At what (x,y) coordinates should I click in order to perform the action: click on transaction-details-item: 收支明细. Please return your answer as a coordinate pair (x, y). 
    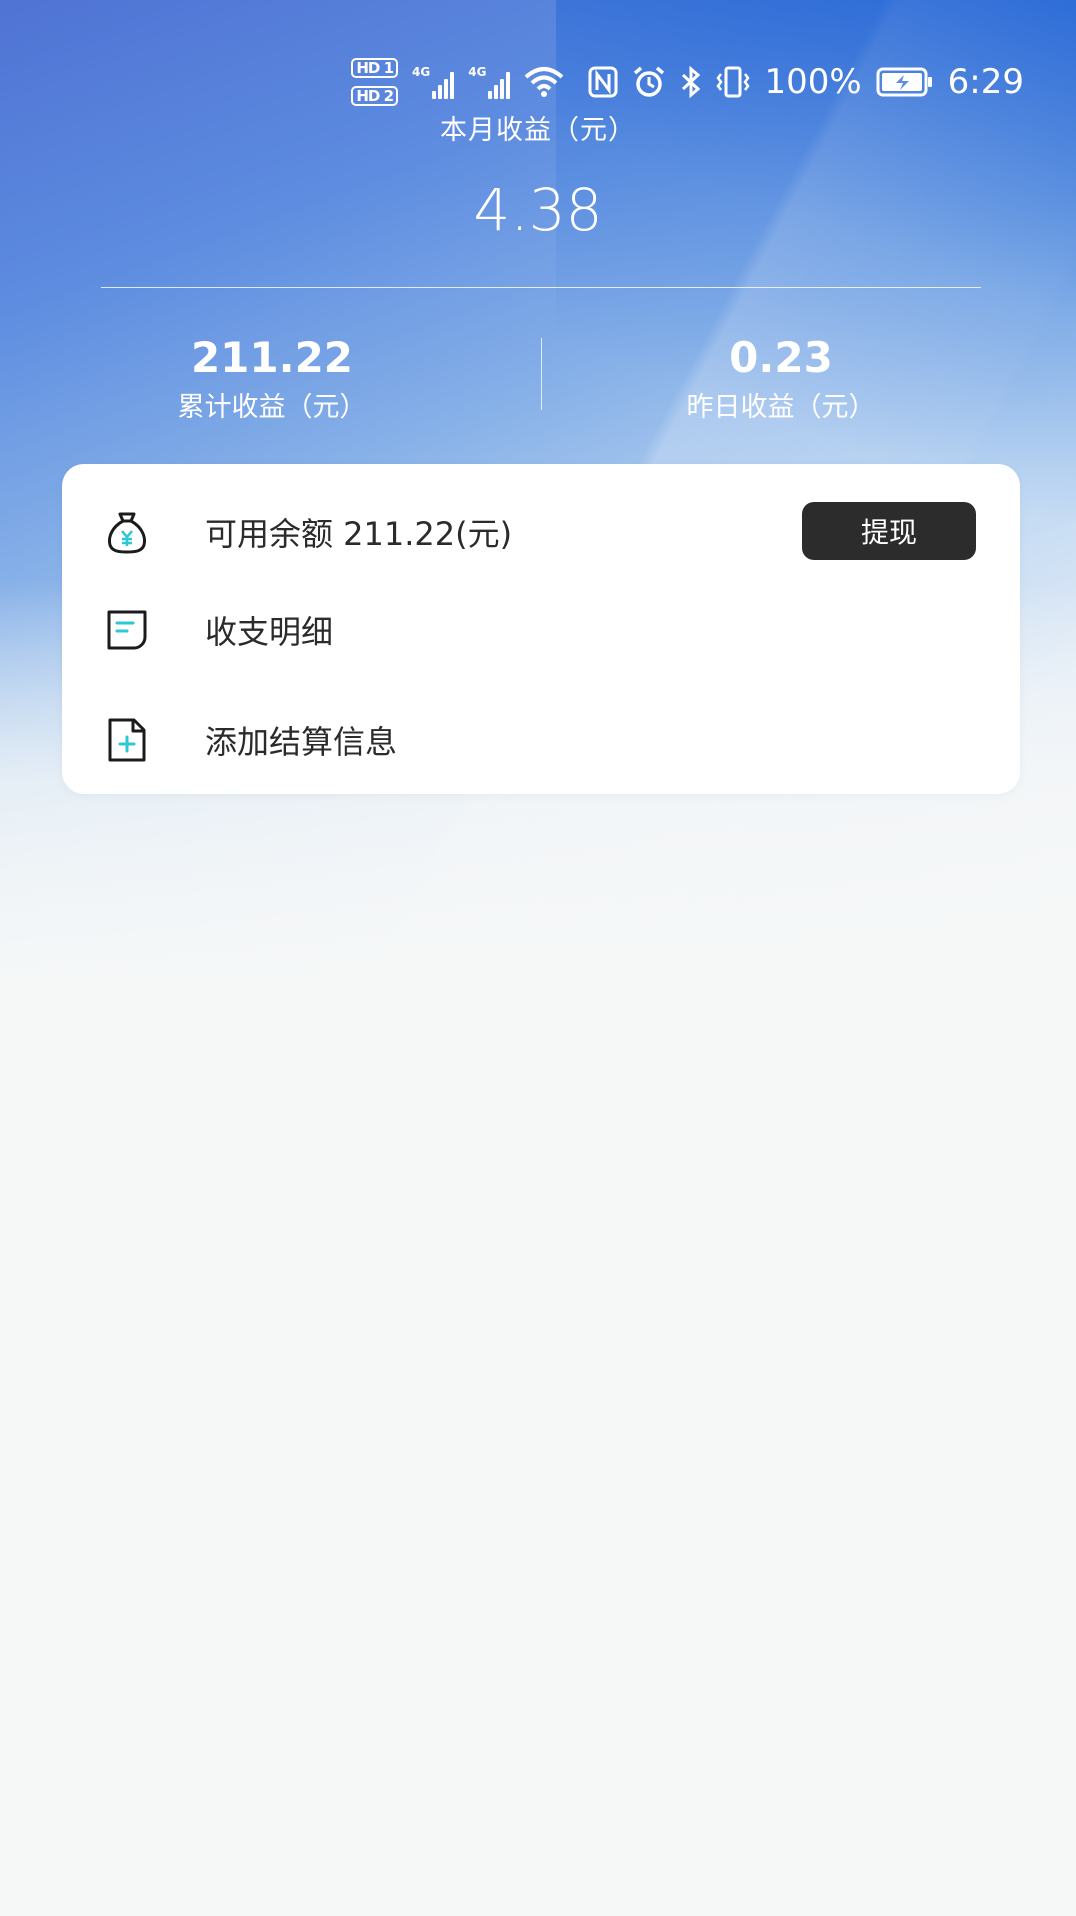
    Looking at the image, I should click on (479, 630).